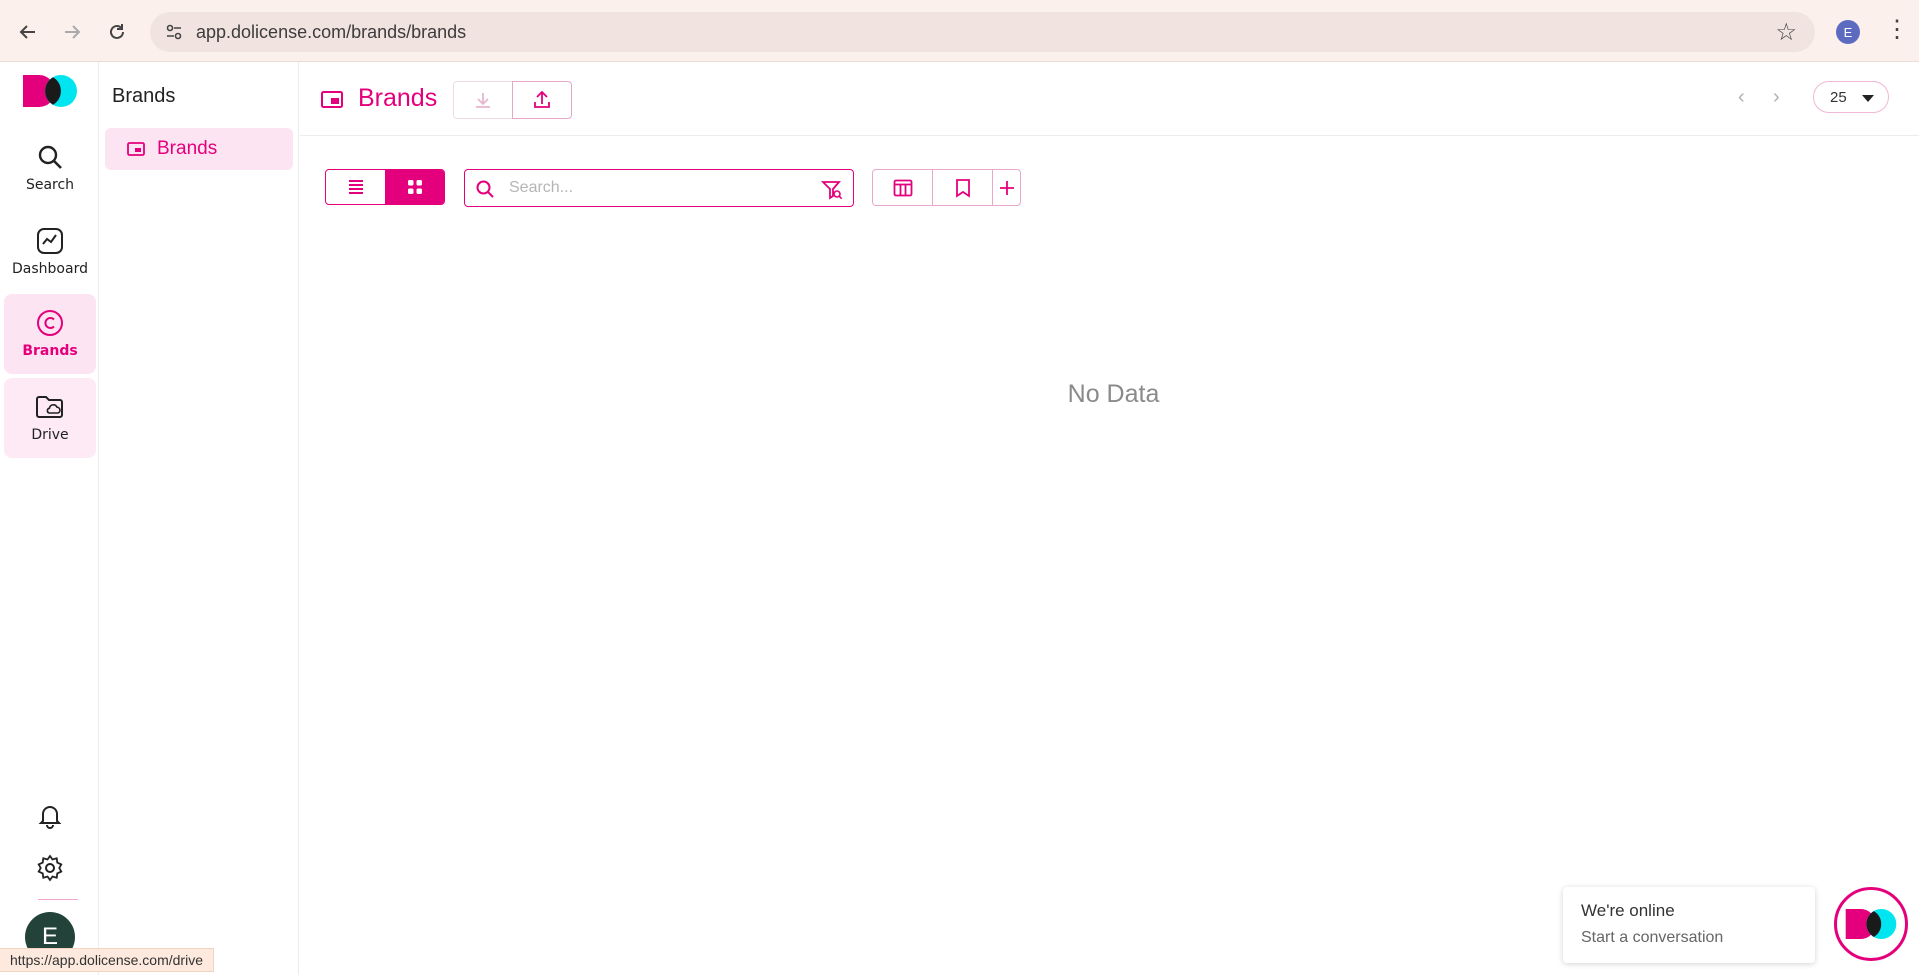 Image resolution: width=1919 pixels, height=975 pixels. I want to click on view-tools-group, so click(946, 187).